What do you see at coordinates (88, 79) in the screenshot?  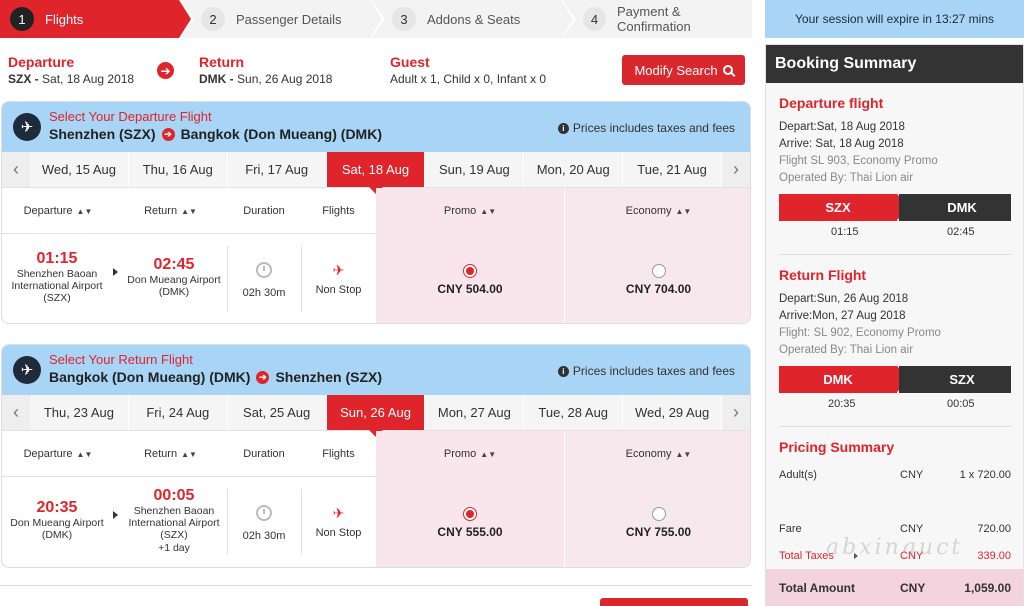 I see `departure-date: Sat, 18 Aug 2018` at bounding box center [88, 79].